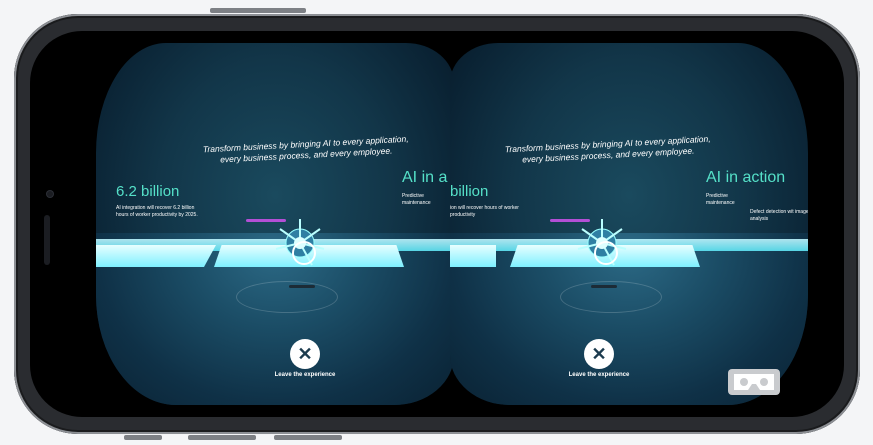 The image size is (873, 445). What do you see at coordinates (50, 194) in the screenshot?
I see `front-camera` at bounding box center [50, 194].